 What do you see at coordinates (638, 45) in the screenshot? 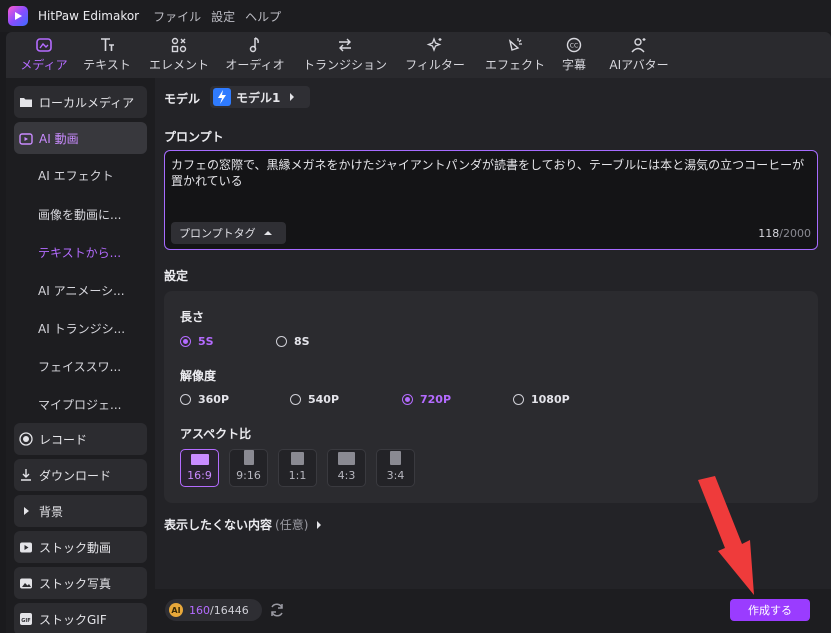
I see `ai-avatar-icon` at bounding box center [638, 45].